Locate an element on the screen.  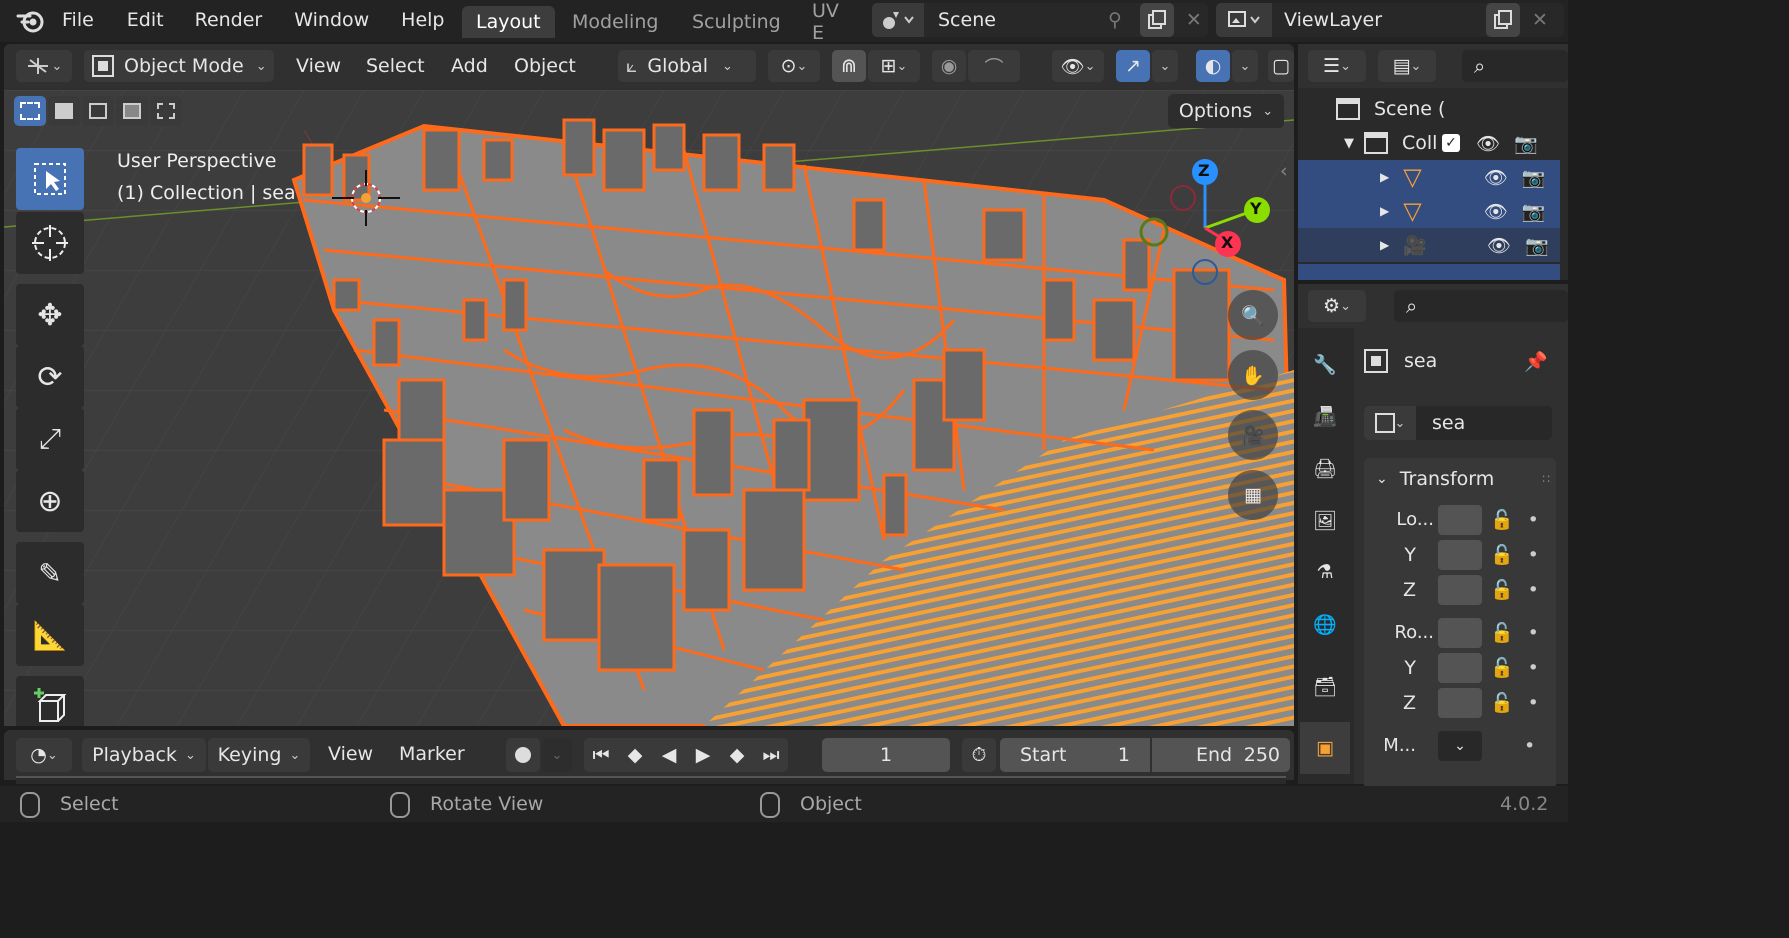
preview-range-toggle: ⏱ is located at coordinates (979, 755).